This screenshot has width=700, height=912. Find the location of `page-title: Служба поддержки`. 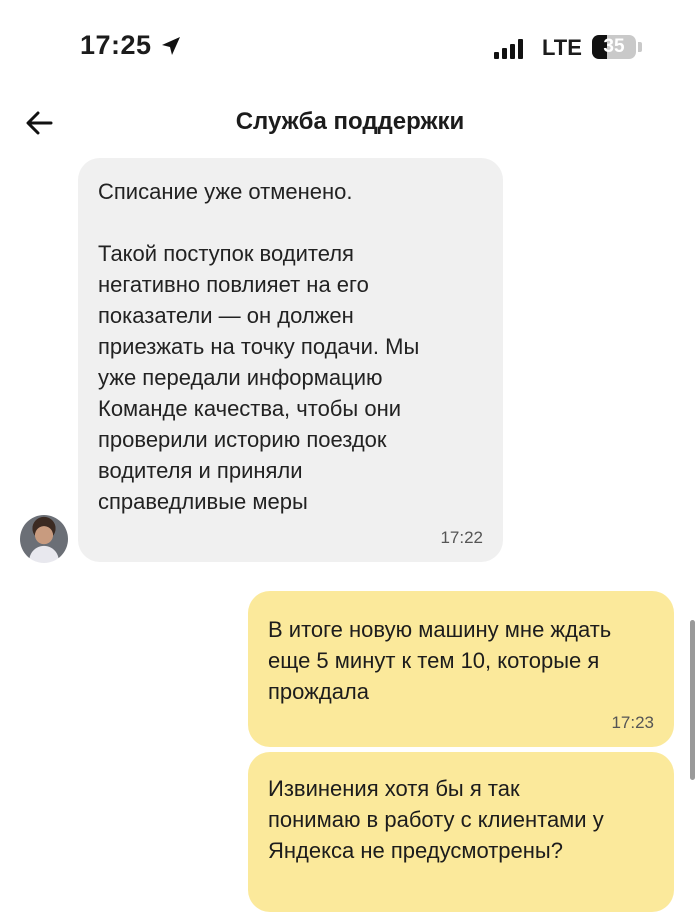

page-title: Служба поддержки is located at coordinates (350, 121).